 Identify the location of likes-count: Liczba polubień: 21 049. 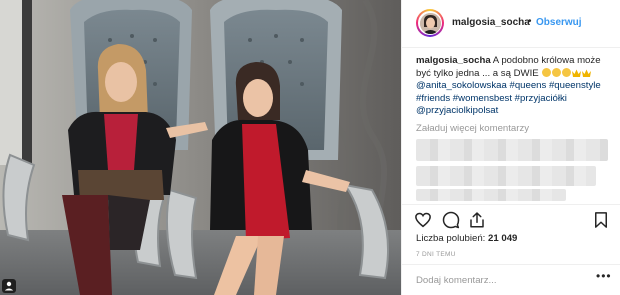
(466, 238).